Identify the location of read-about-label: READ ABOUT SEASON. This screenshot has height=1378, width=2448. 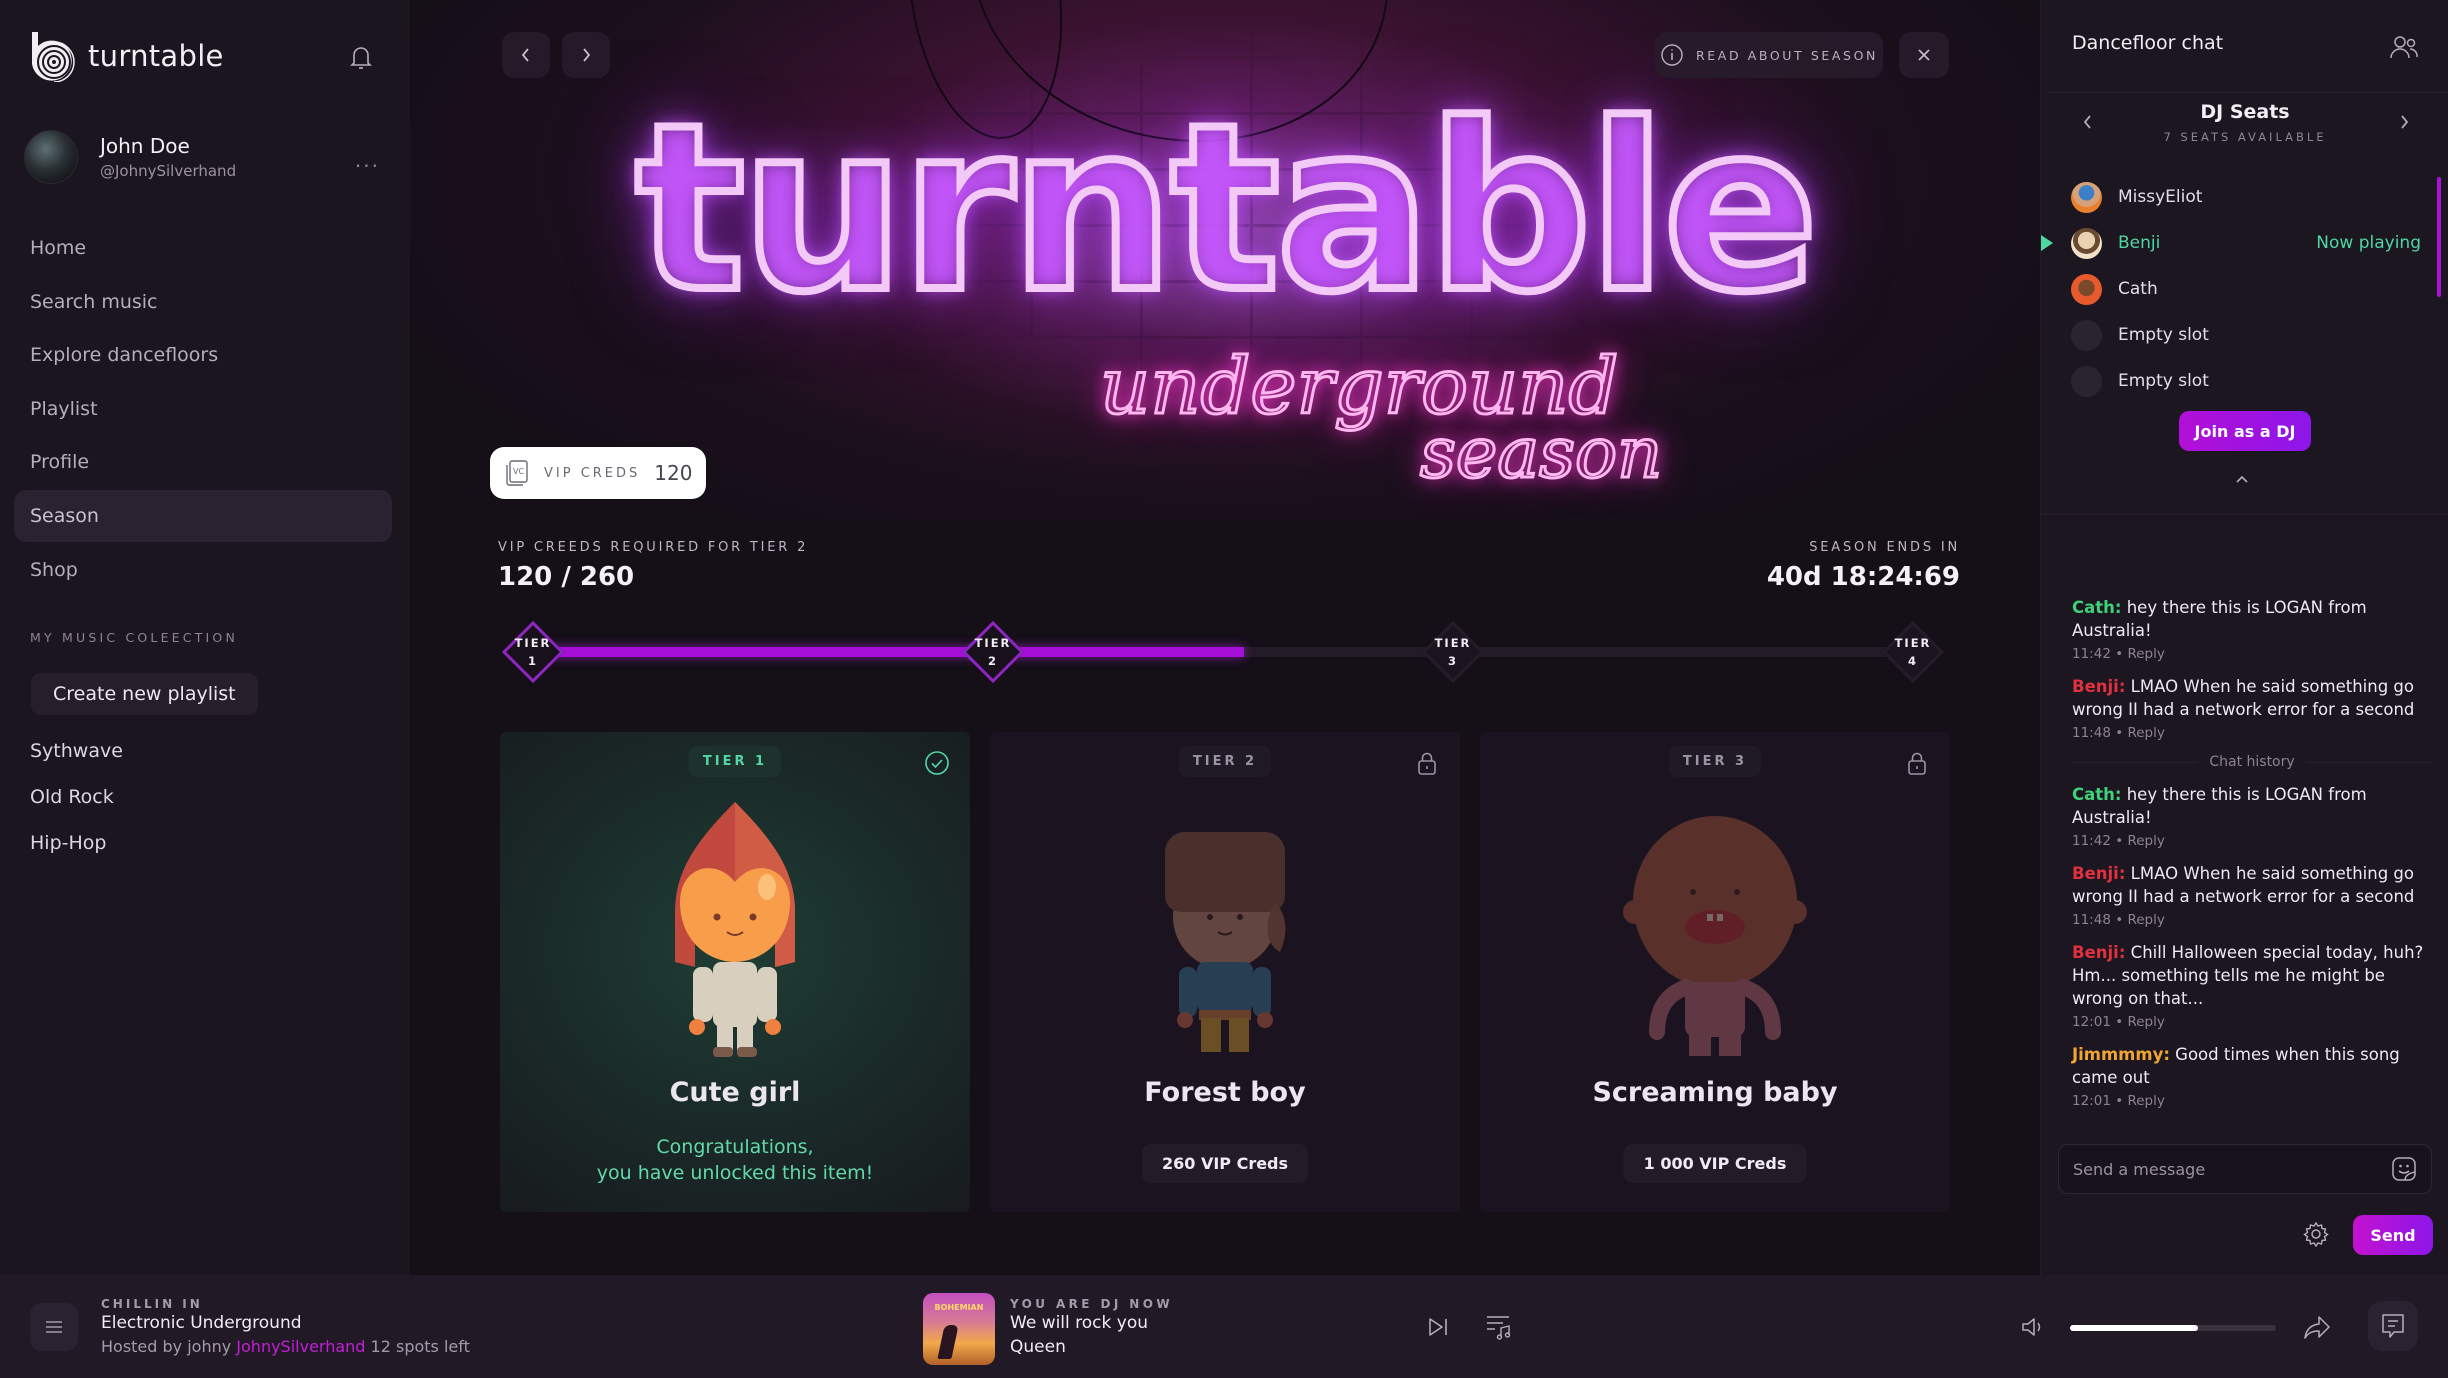
(1787, 55).